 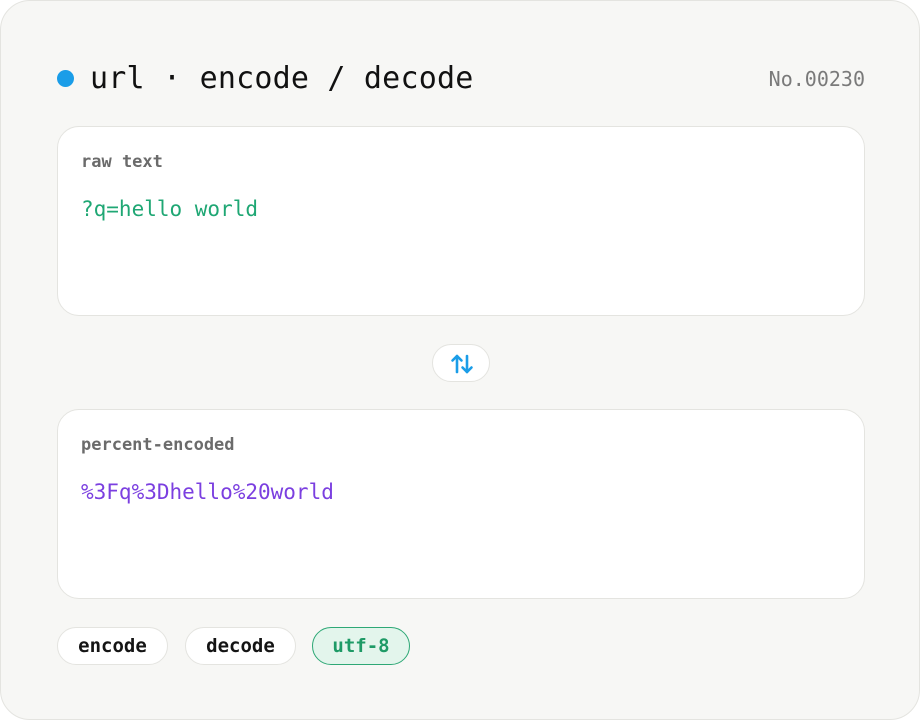 What do you see at coordinates (240, 646) in the screenshot?
I see `decode-button: decode` at bounding box center [240, 646].